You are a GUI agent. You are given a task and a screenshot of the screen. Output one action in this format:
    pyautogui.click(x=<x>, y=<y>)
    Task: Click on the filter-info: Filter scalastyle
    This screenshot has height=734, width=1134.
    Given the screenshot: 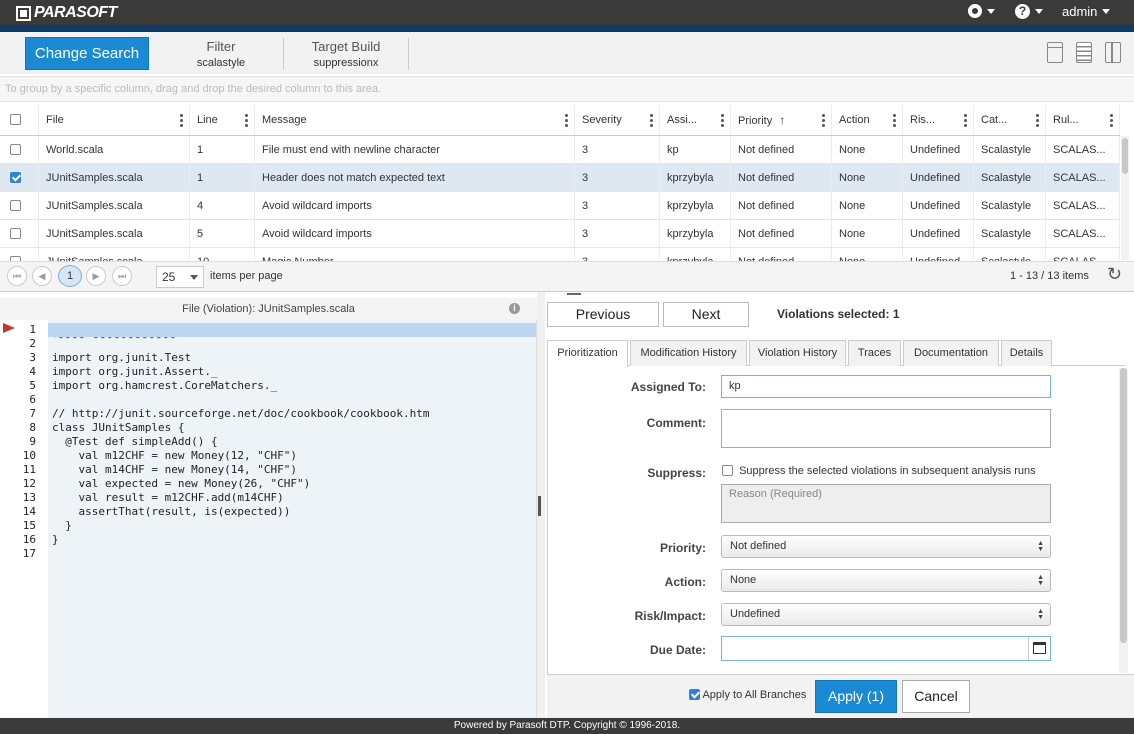 What is the action you would take?
    pyautogui.click(x=221, y=54)
    